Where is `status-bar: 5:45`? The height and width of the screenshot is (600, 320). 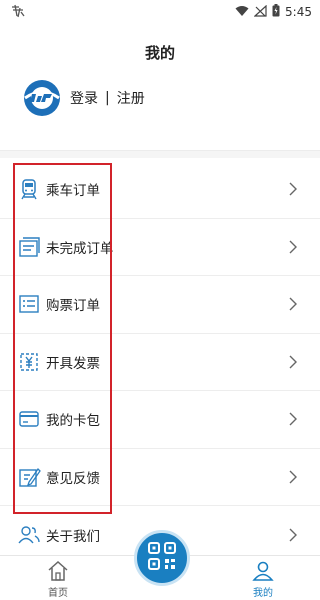
status-bar: 5:45 is located at coordinates (160, 12).